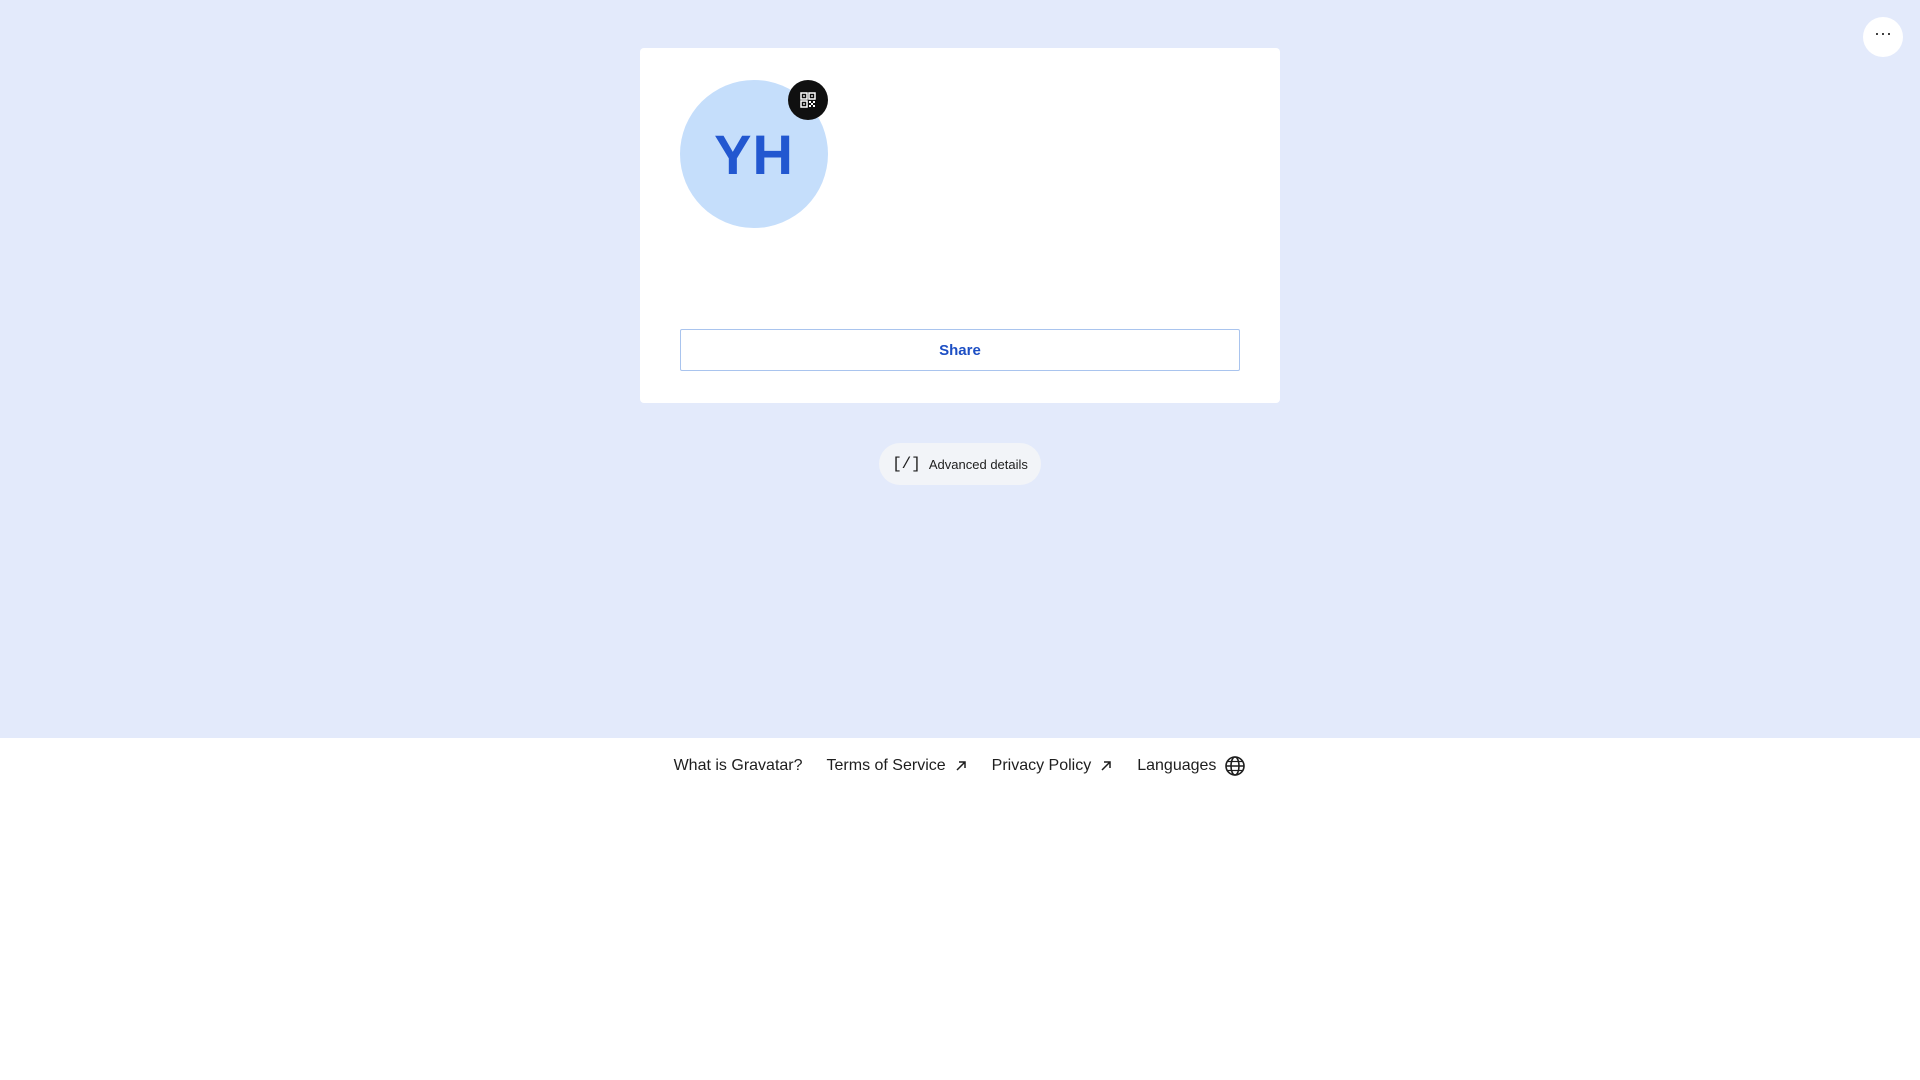 This screenshot has height=1080, width=1920. What do you see at coordinates (754, 154) in the screenshot?
I see `avatar-initials: YH` at bounding box center [754, 154].